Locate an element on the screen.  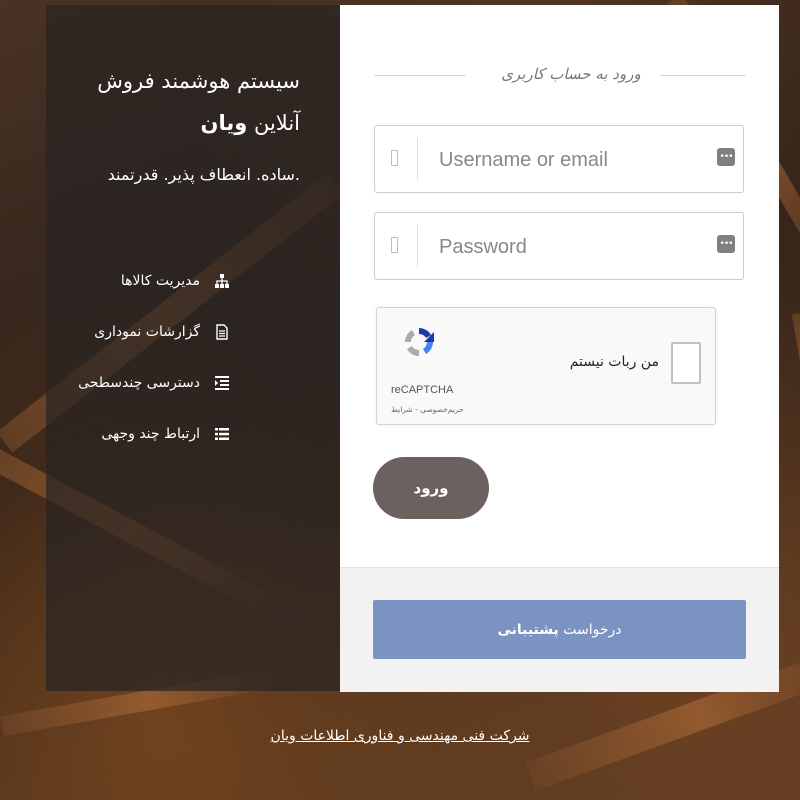
login-button: ورود is located at coordinates (431, 488).